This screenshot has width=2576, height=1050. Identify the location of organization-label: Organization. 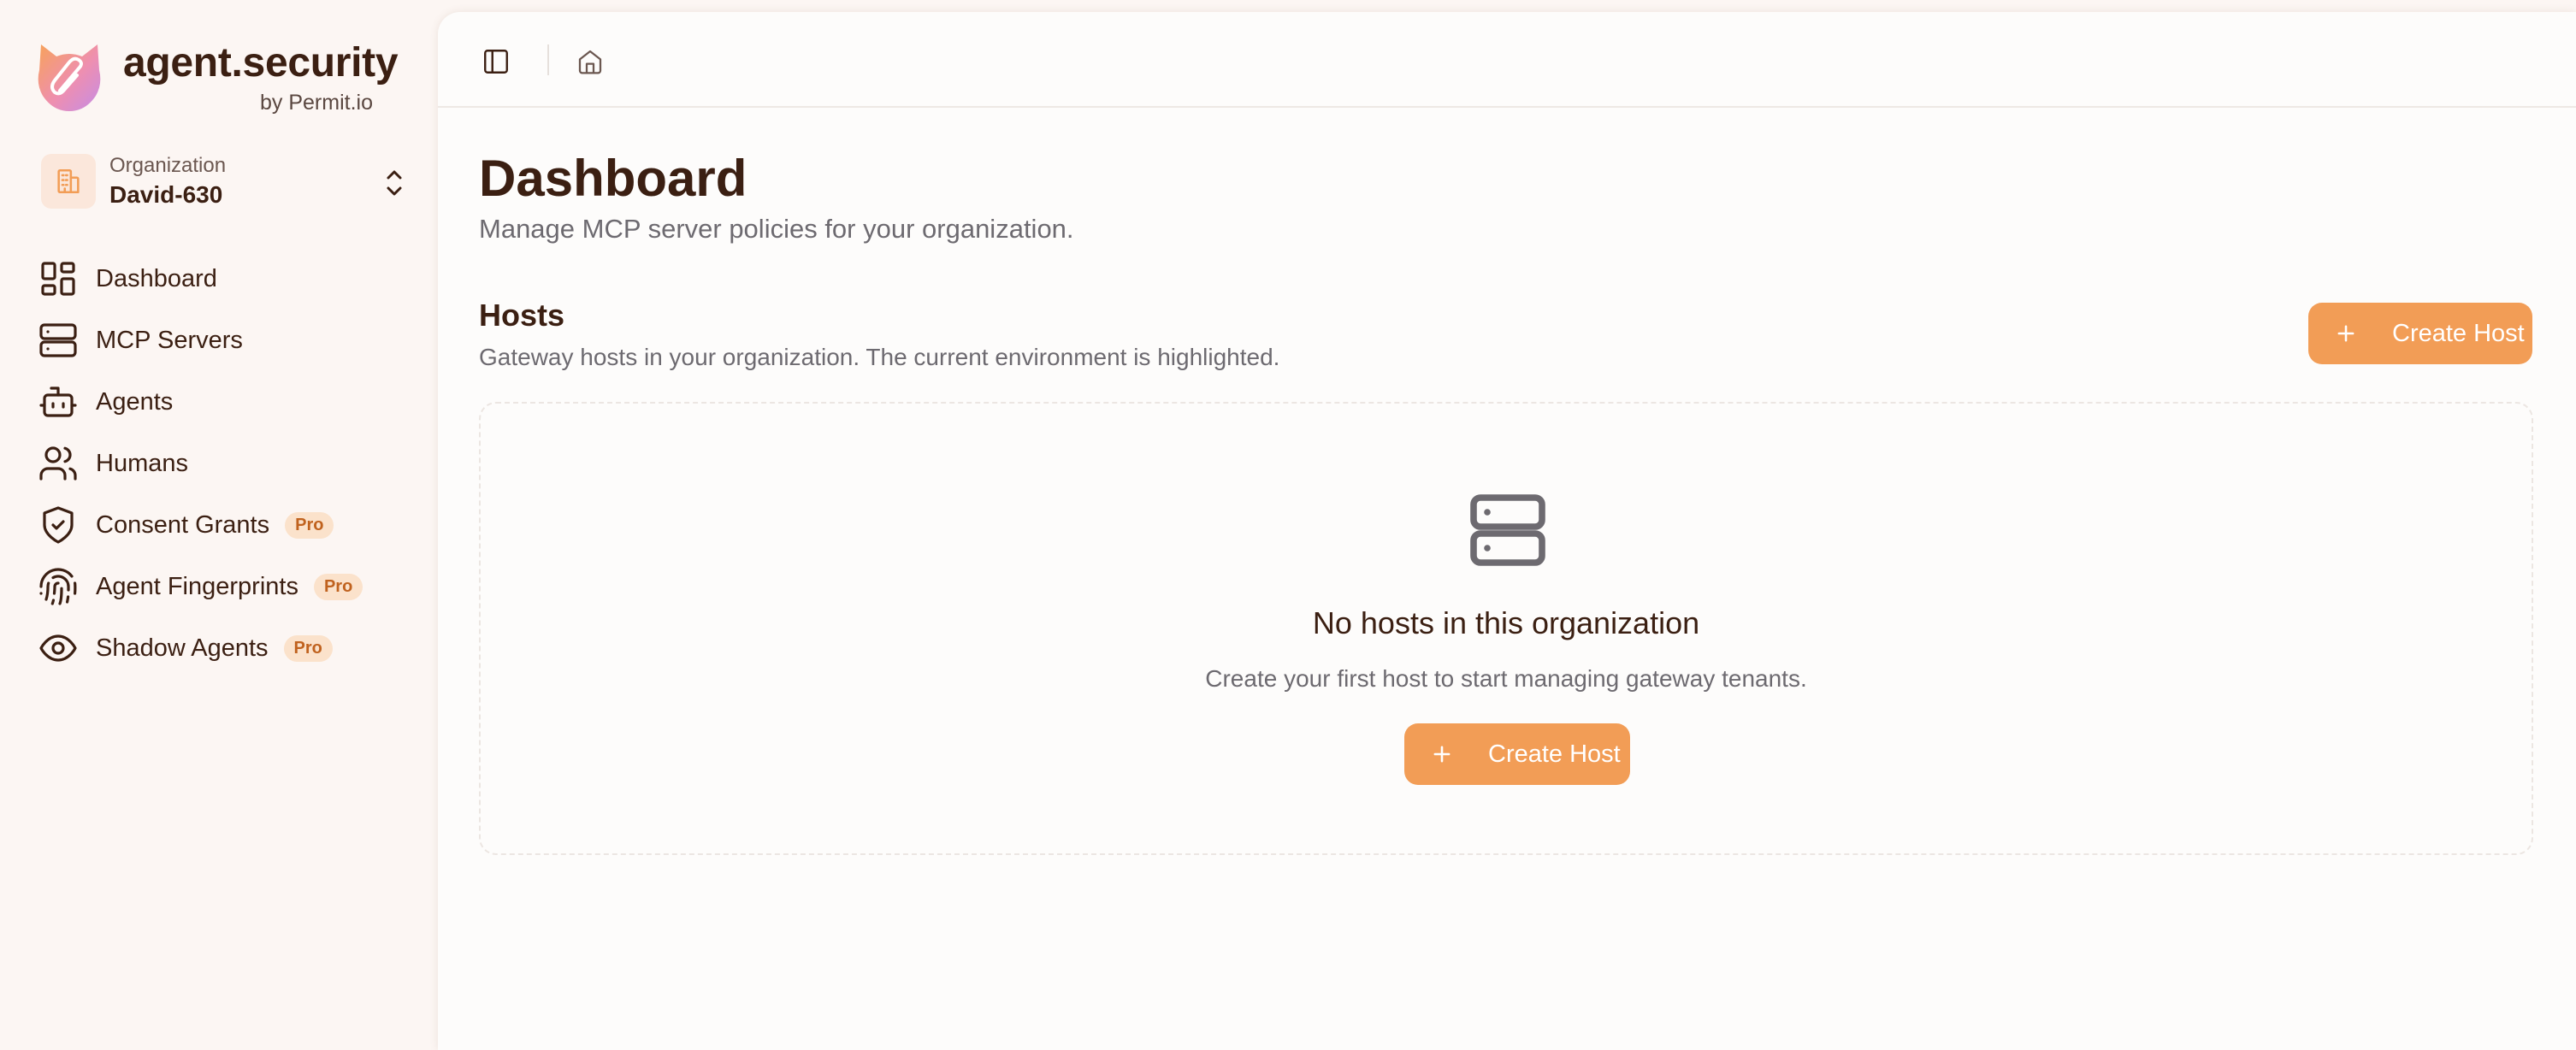
(168, 166).